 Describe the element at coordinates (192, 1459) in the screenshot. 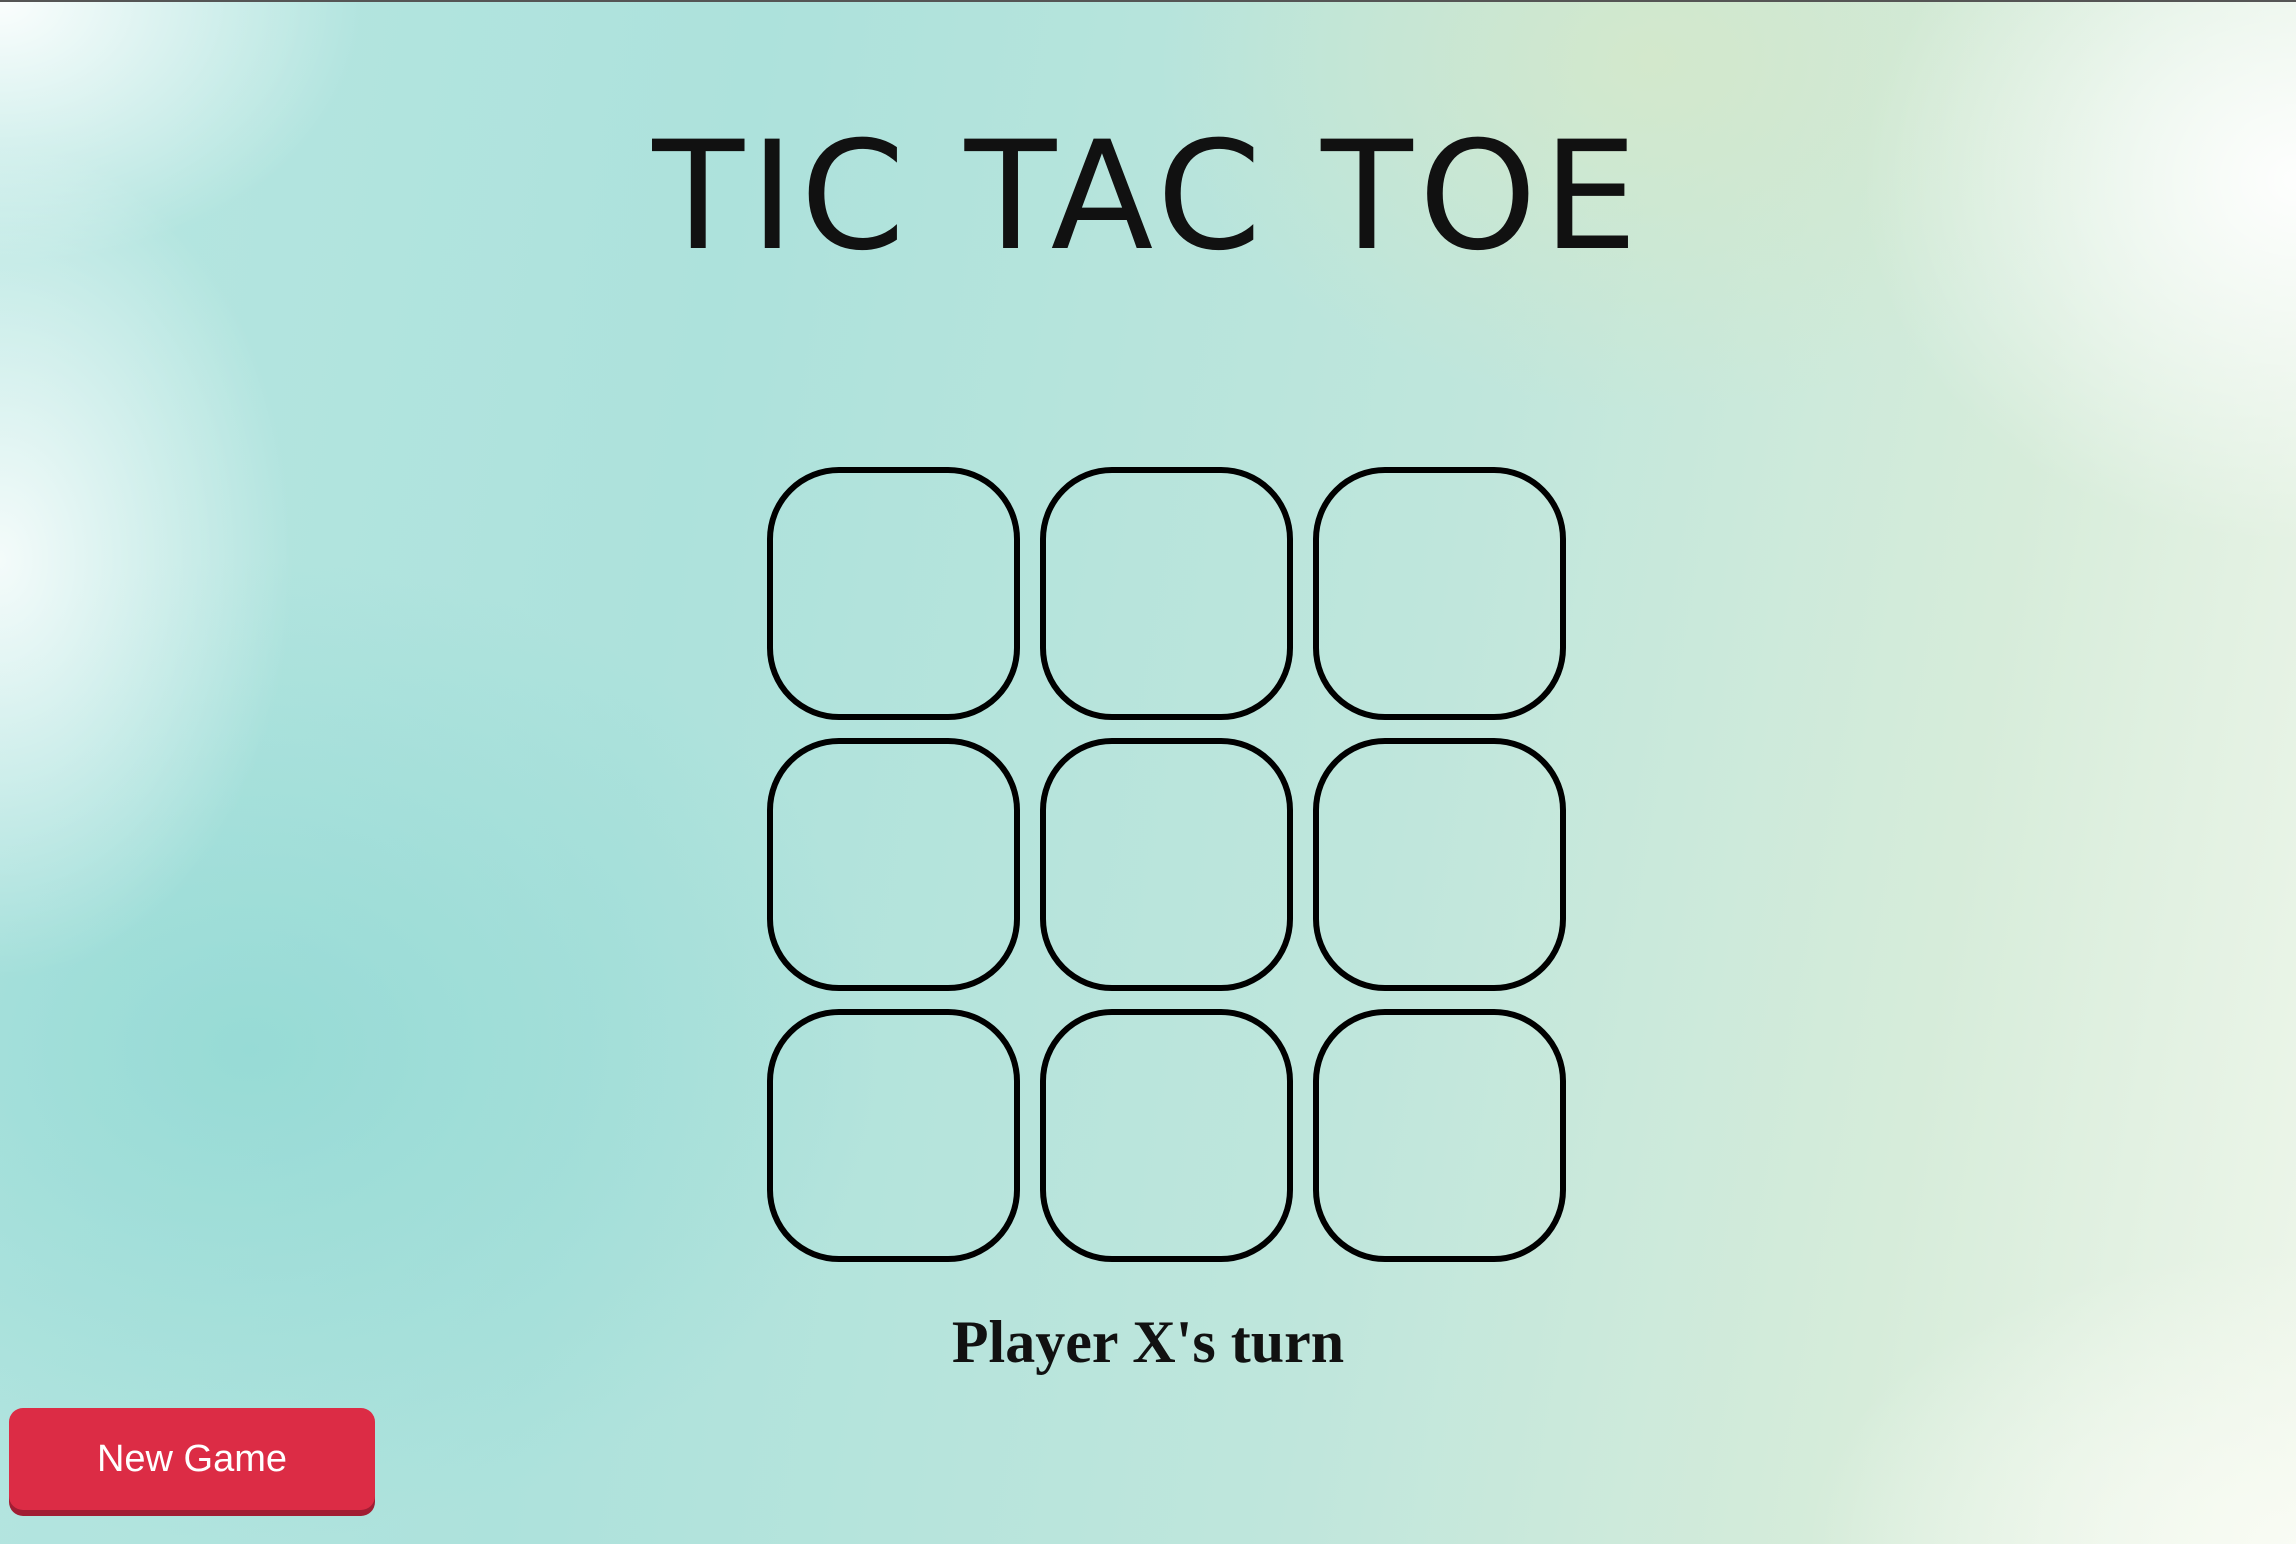

I see `new-game-button: New Game` at that location.